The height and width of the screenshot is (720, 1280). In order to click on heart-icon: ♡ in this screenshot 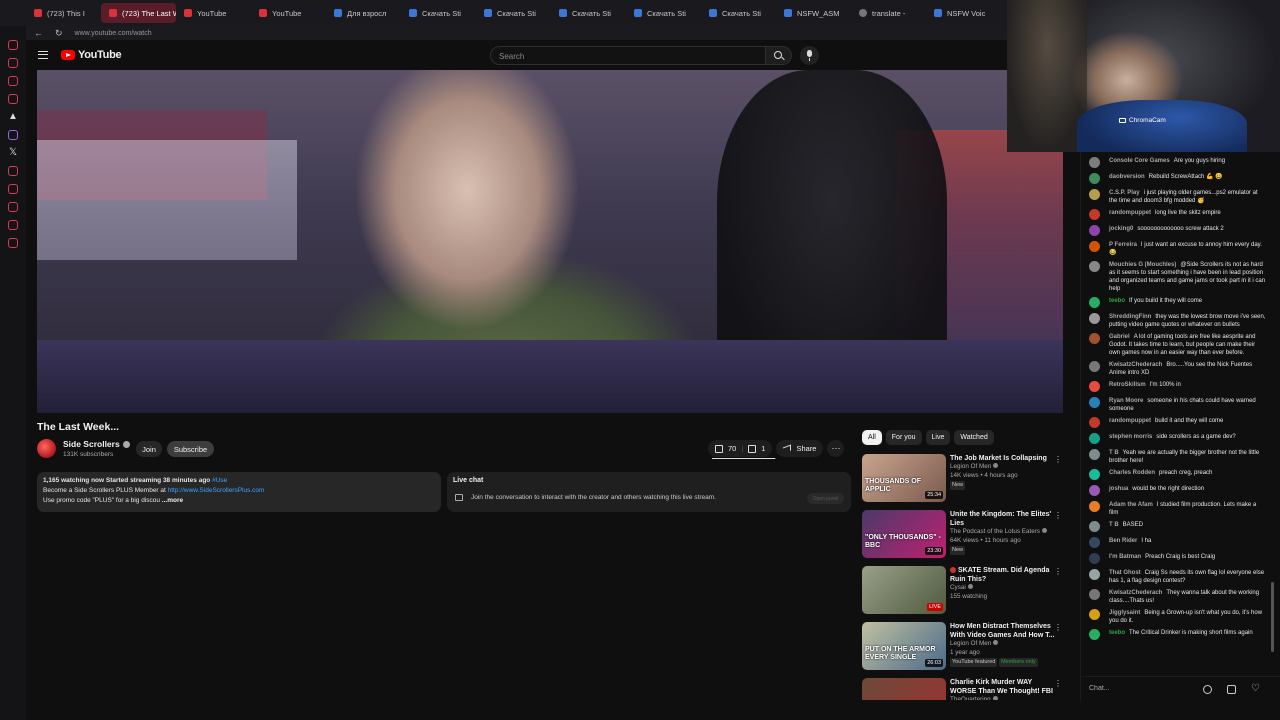, I will do `click(1255, 689)`.